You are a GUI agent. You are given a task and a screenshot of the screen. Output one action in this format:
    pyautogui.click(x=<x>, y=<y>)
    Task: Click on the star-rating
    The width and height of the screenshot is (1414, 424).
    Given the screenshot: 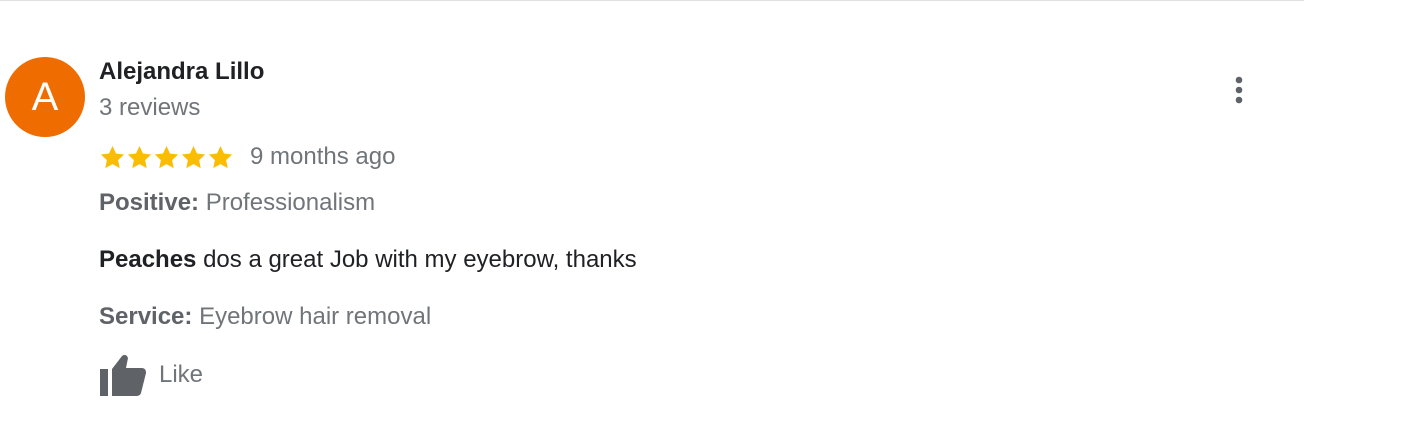 What is the action you would take?
    pyautogui.click(x=166, y=157)
    